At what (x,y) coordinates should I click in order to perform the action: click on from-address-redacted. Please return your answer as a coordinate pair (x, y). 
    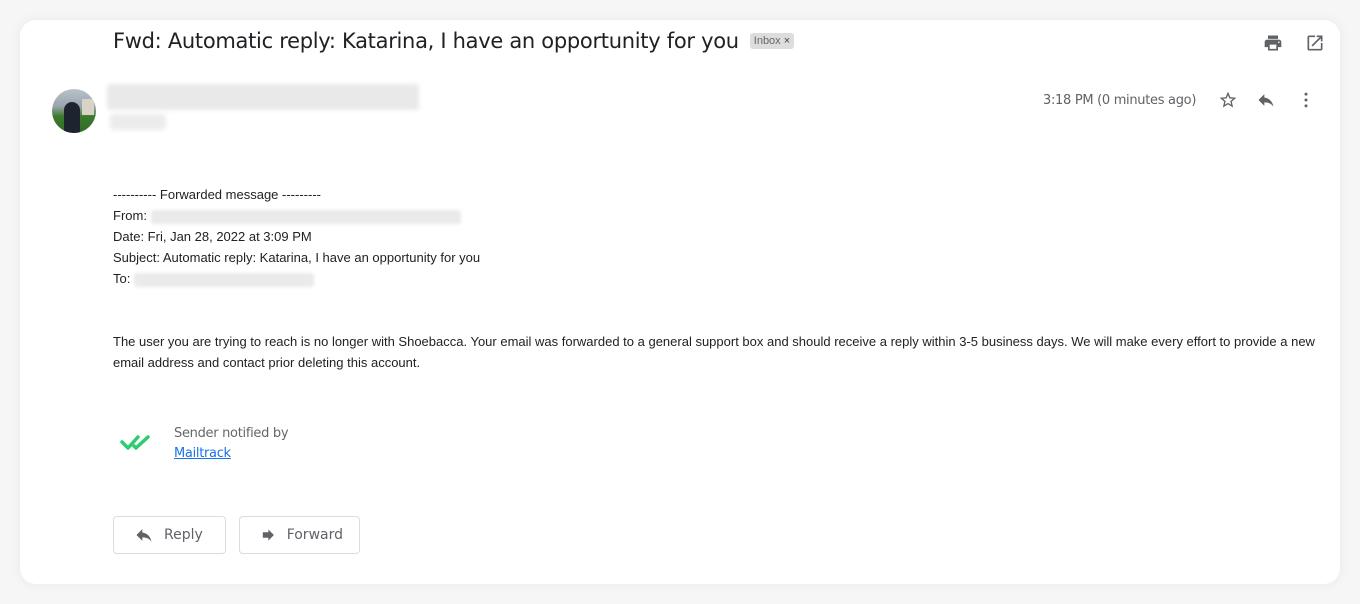
    Looking at the image, I should click on (305, 216).